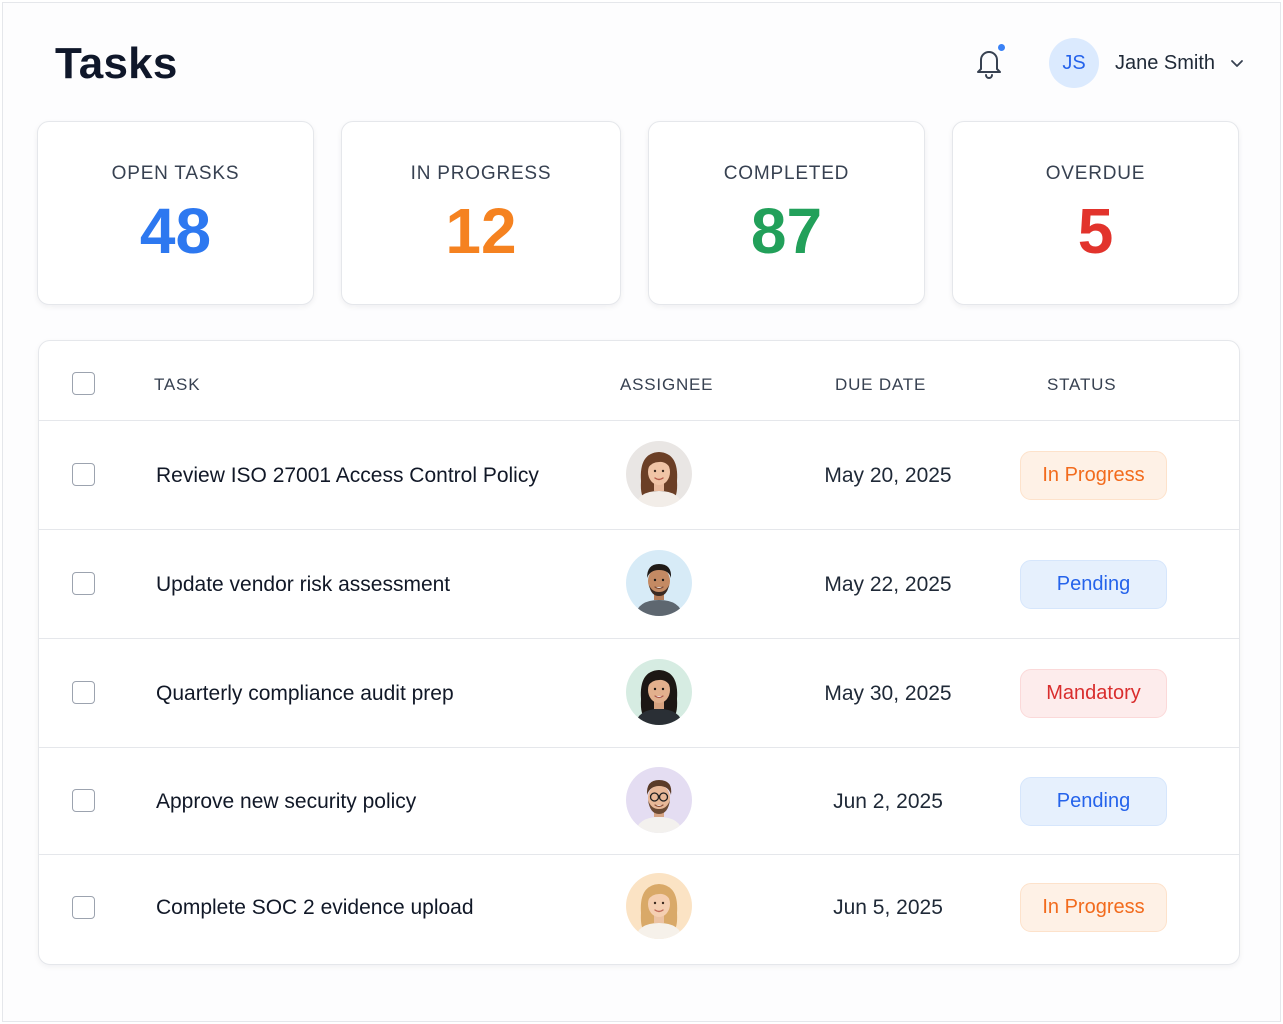 This screenshot has width=1283, height=1024. What do you see at coordinates (786, 231) in the screenshot?
I see `stat-value: 87` at bounding box center [786, 231].